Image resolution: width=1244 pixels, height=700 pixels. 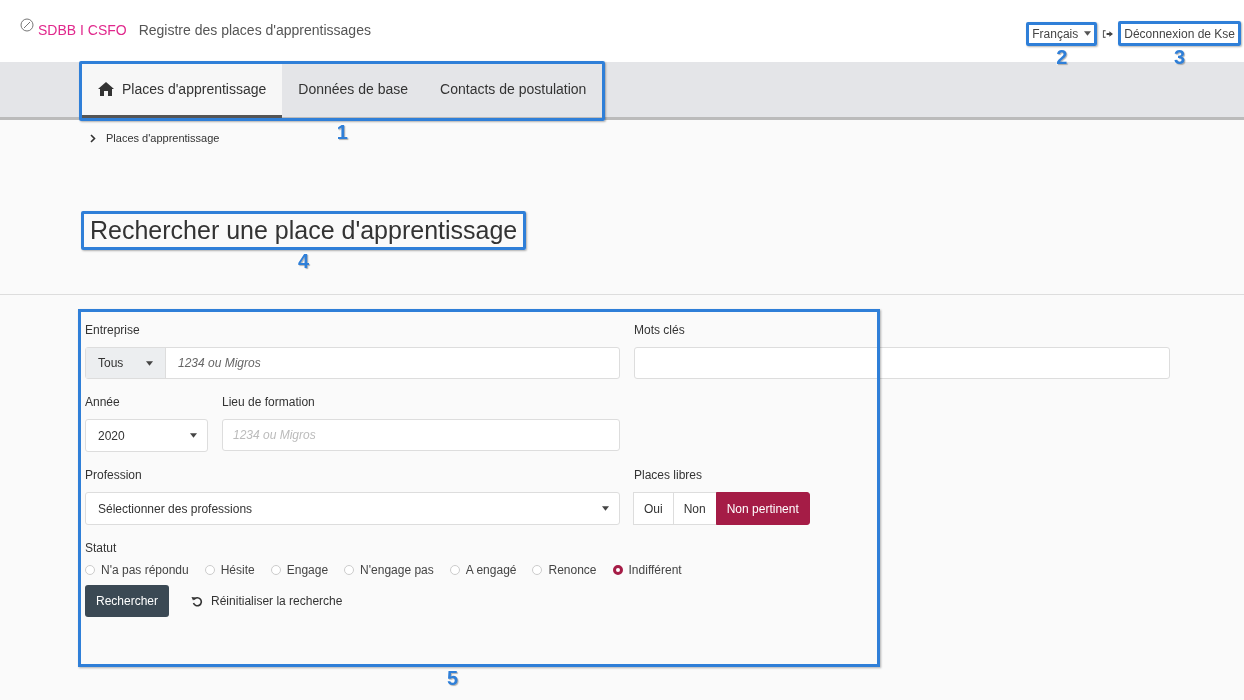 I want to click on sign-out-icon, so click(x=1108, y=33).